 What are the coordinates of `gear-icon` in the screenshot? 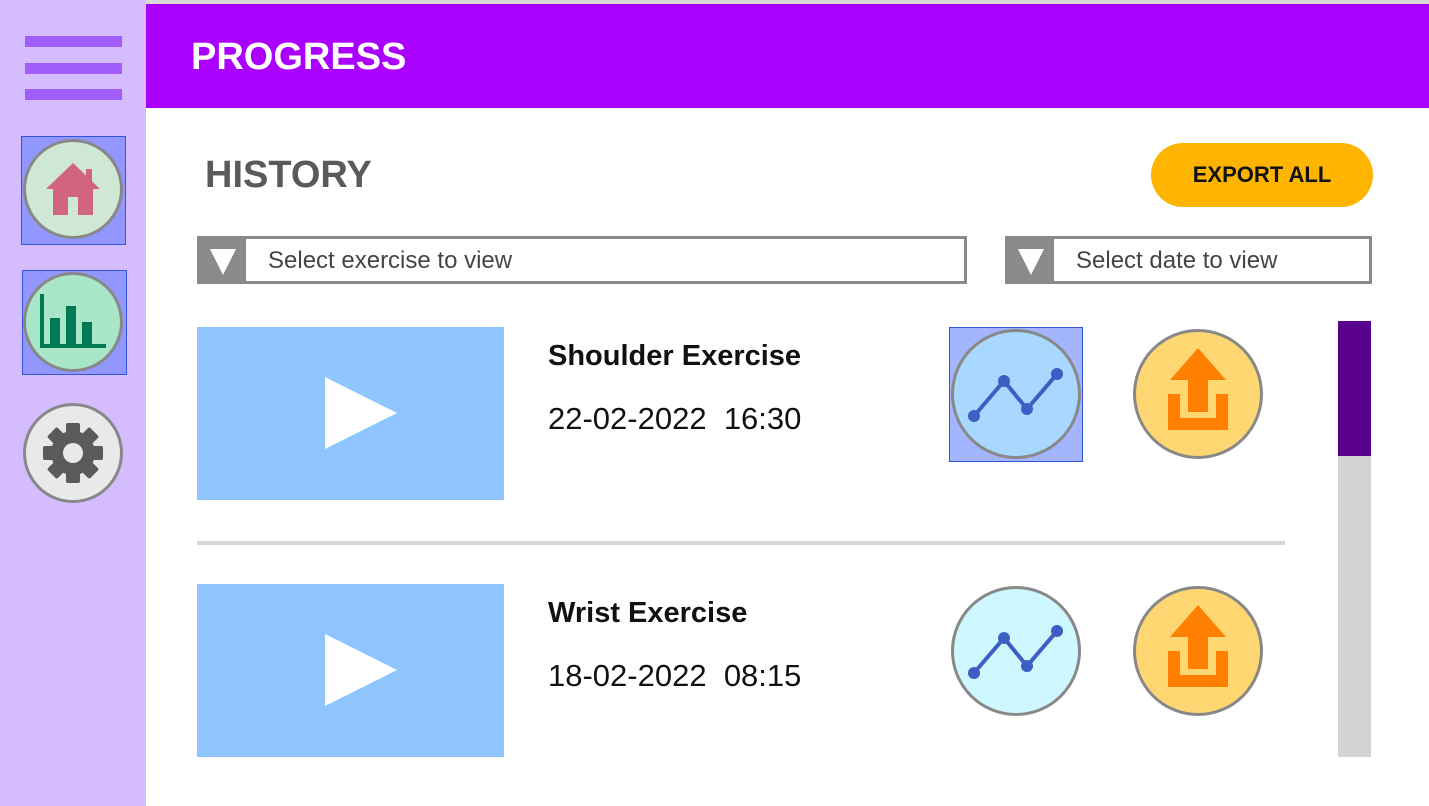 It's located at (73, 453).